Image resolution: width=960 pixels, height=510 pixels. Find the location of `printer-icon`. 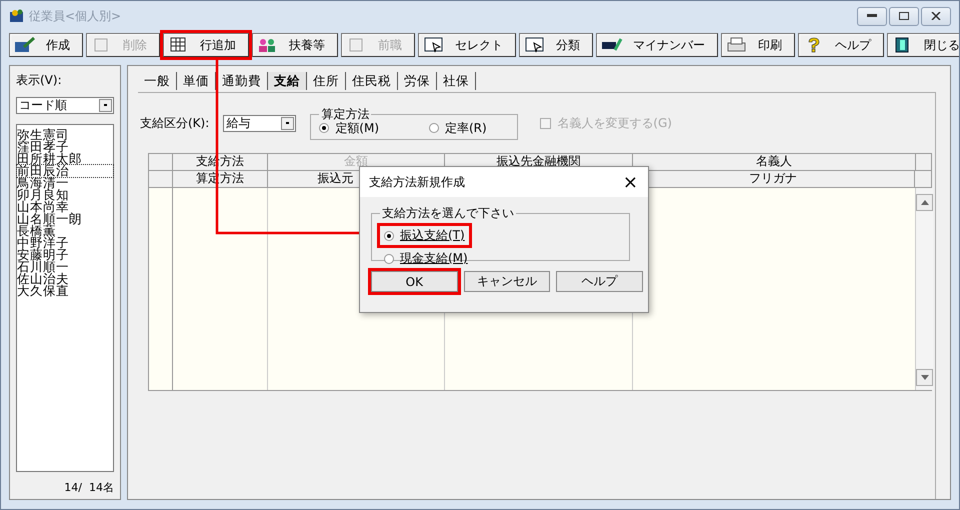

printer-icon is located at coordinates (737, 45).